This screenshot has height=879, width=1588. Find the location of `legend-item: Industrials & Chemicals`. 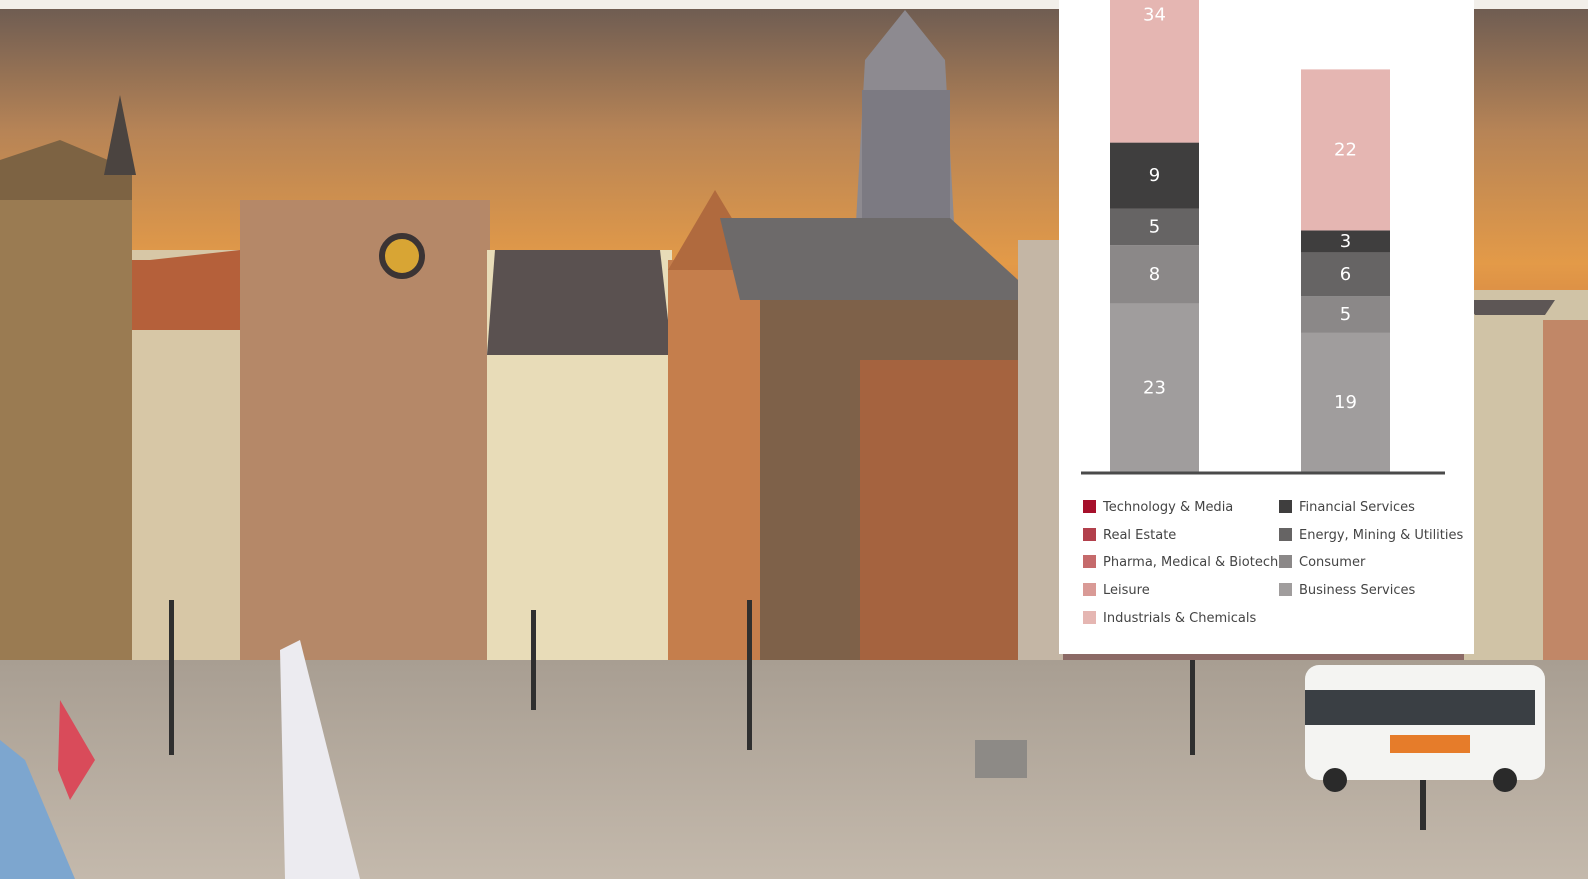

legend-item: Industrials & Chemicals is located at coordinates (1170, 618).